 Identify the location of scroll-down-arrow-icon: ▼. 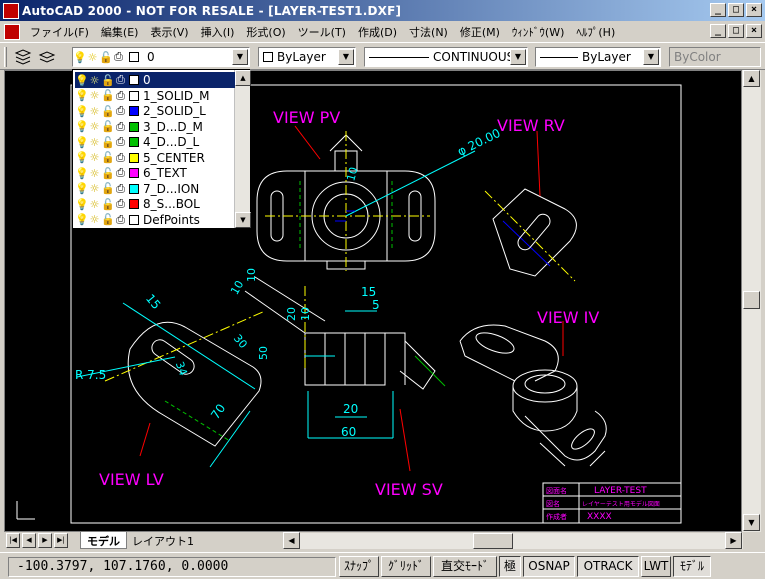
(751, 522).